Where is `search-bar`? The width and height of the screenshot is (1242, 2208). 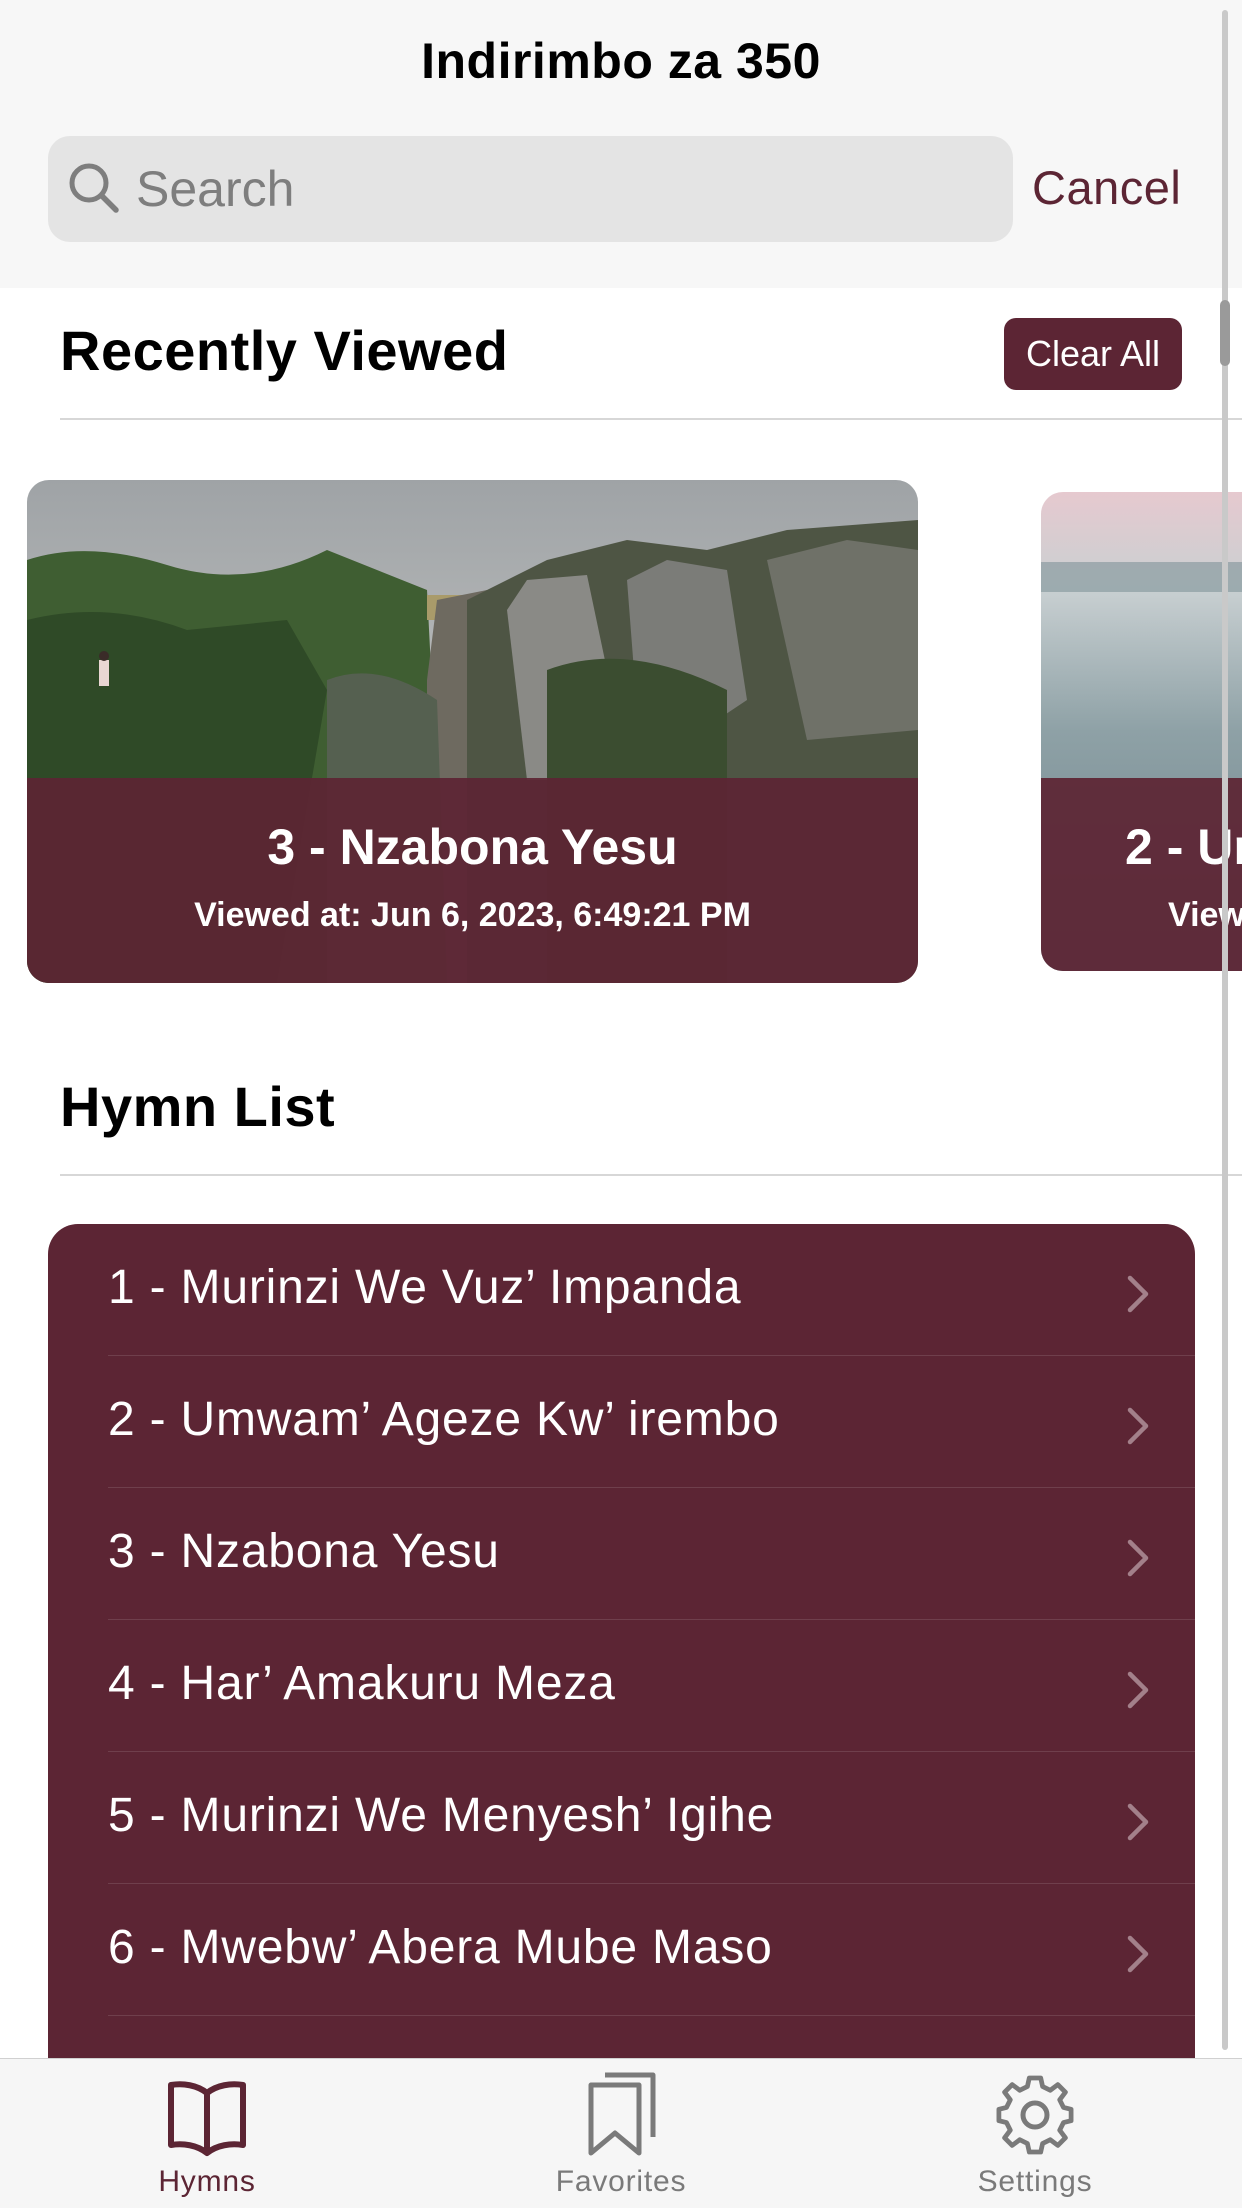 search-bar is located at coordinates (530, 189).